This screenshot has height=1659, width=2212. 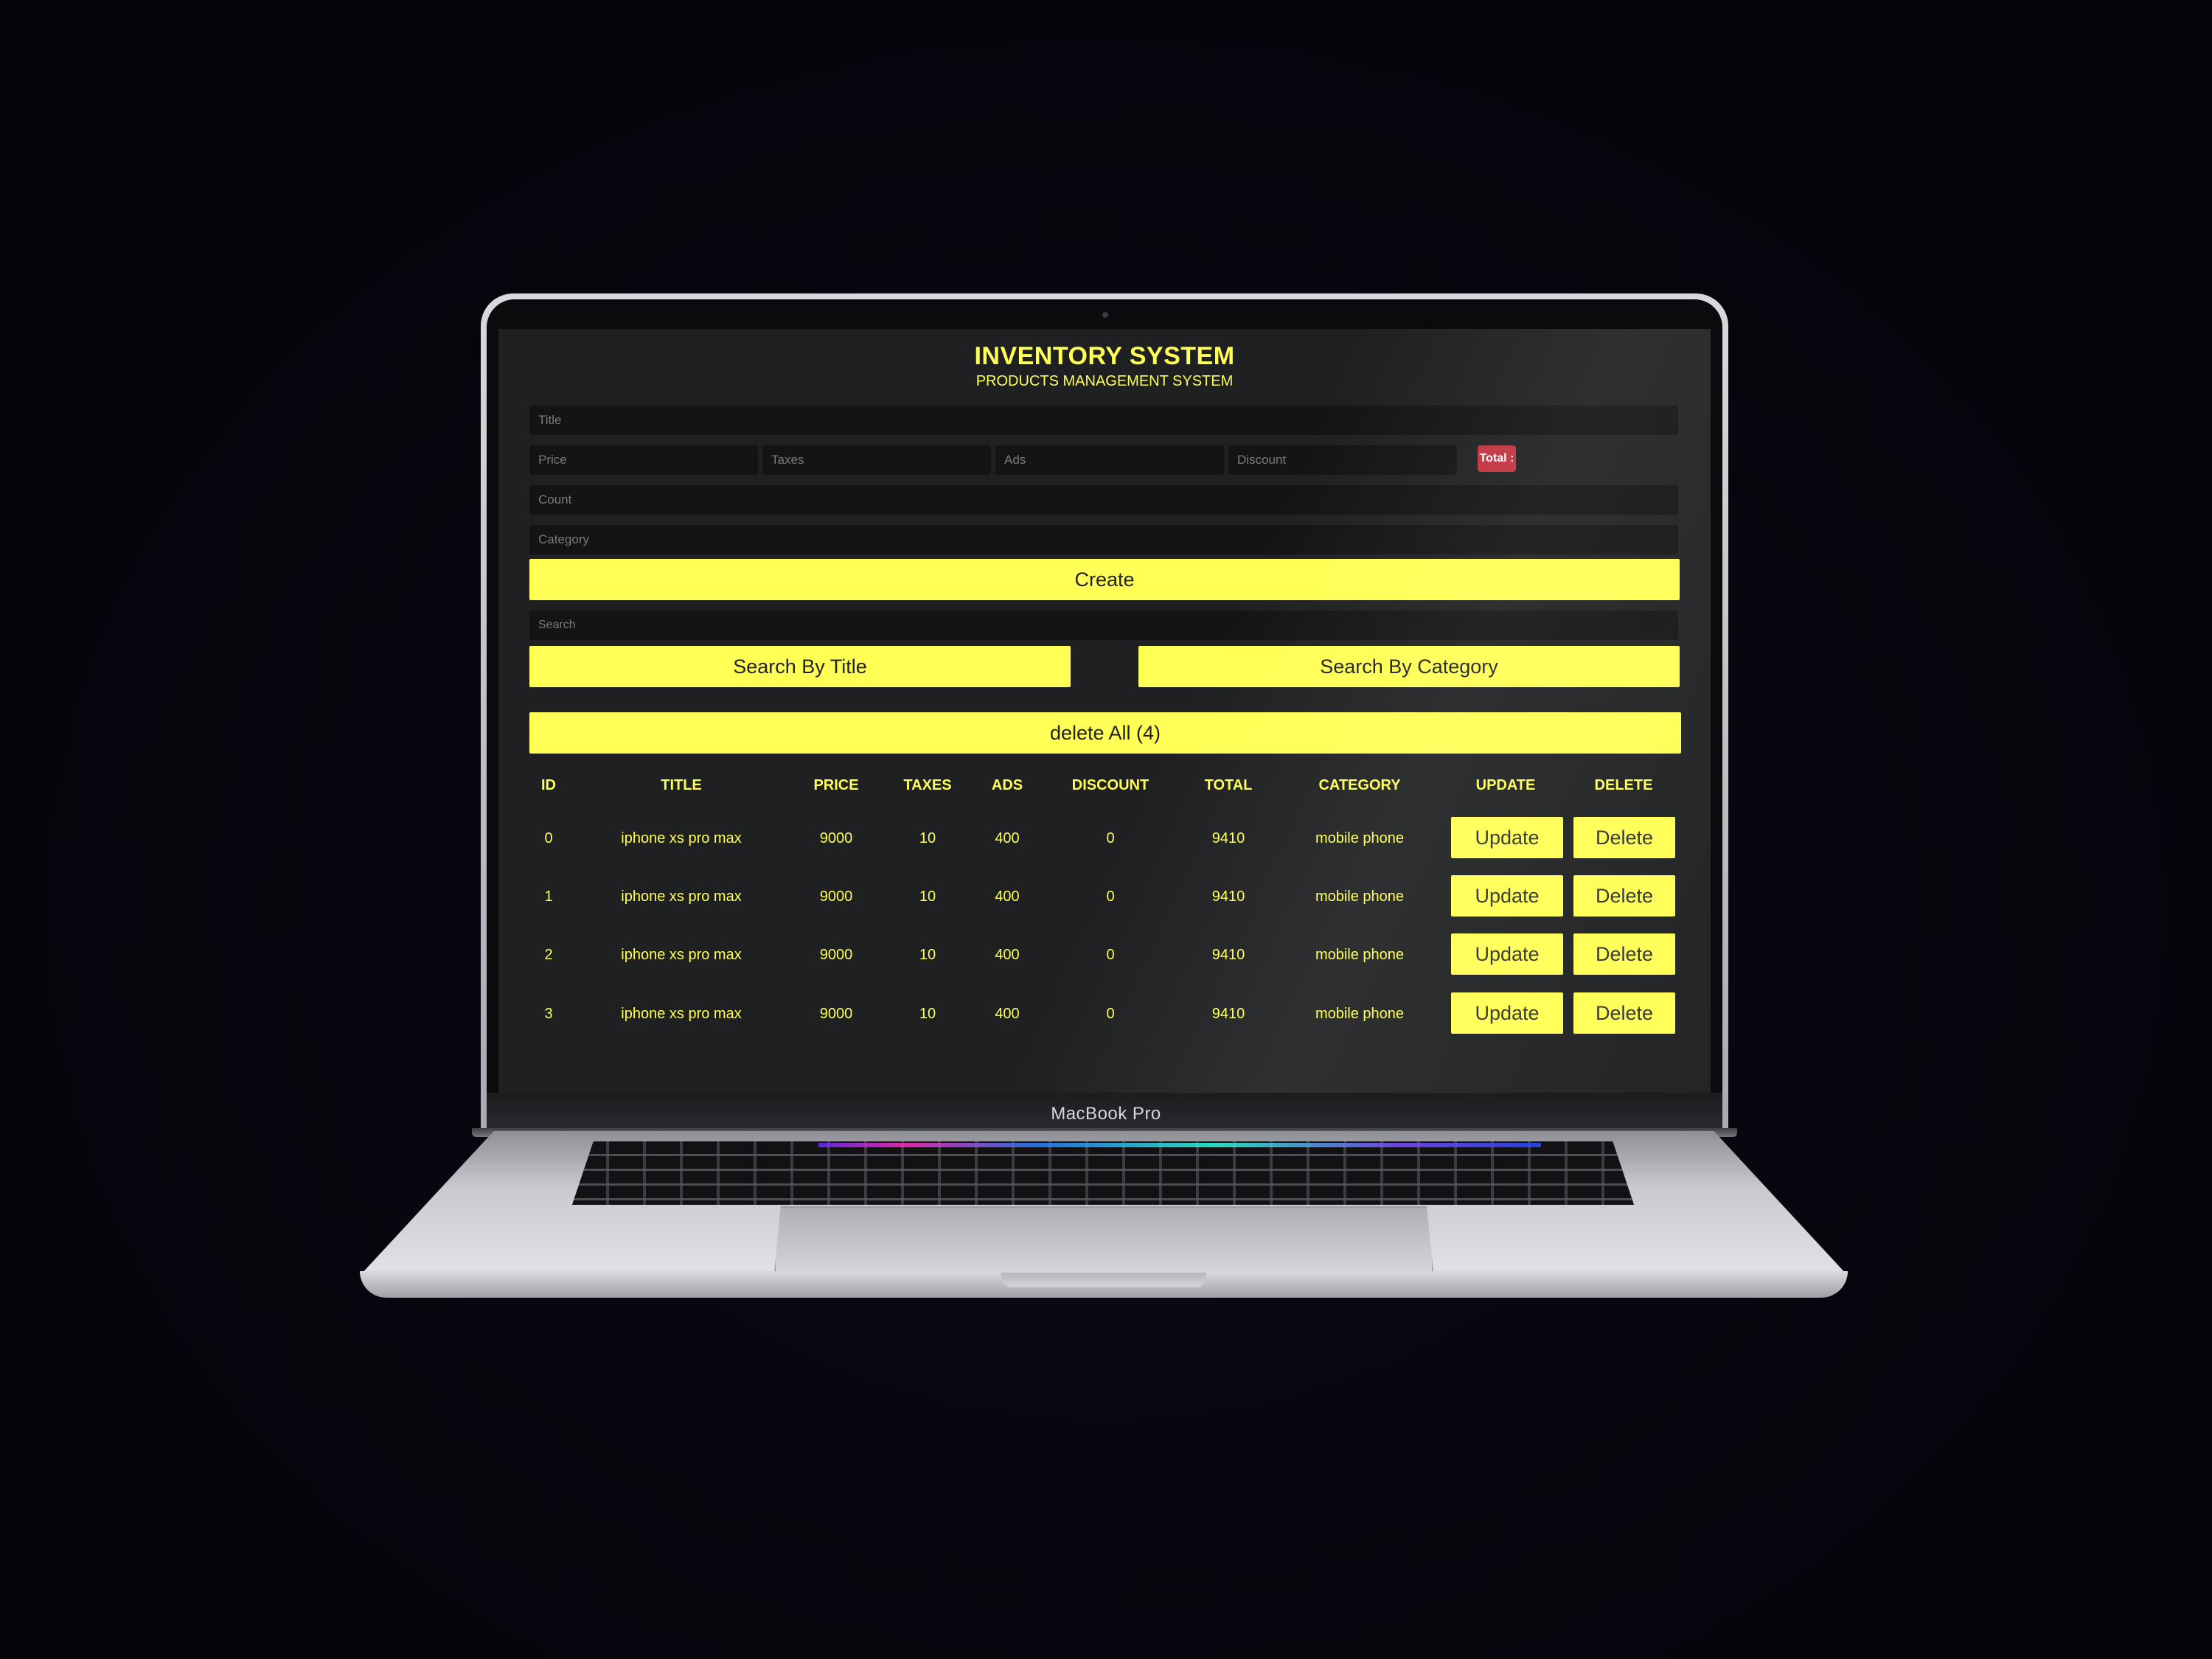 What do you see at coordinates (1342, 460) in the screenshot?
I see `discount-input` at bounding box center [1342, 460].